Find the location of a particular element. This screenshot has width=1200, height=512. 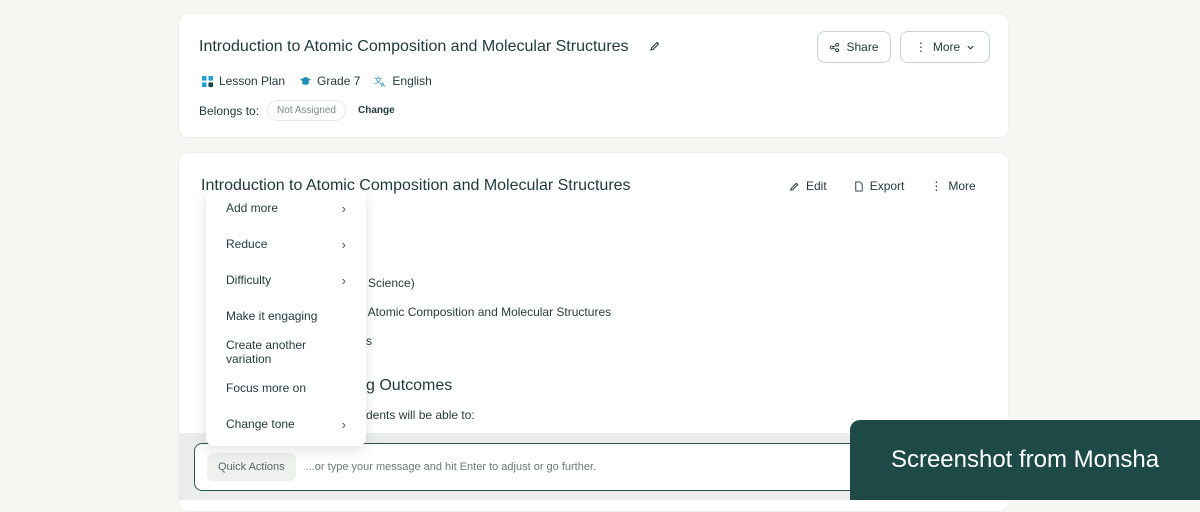

lesson-plan-icon is located at coordinates (207, 81).